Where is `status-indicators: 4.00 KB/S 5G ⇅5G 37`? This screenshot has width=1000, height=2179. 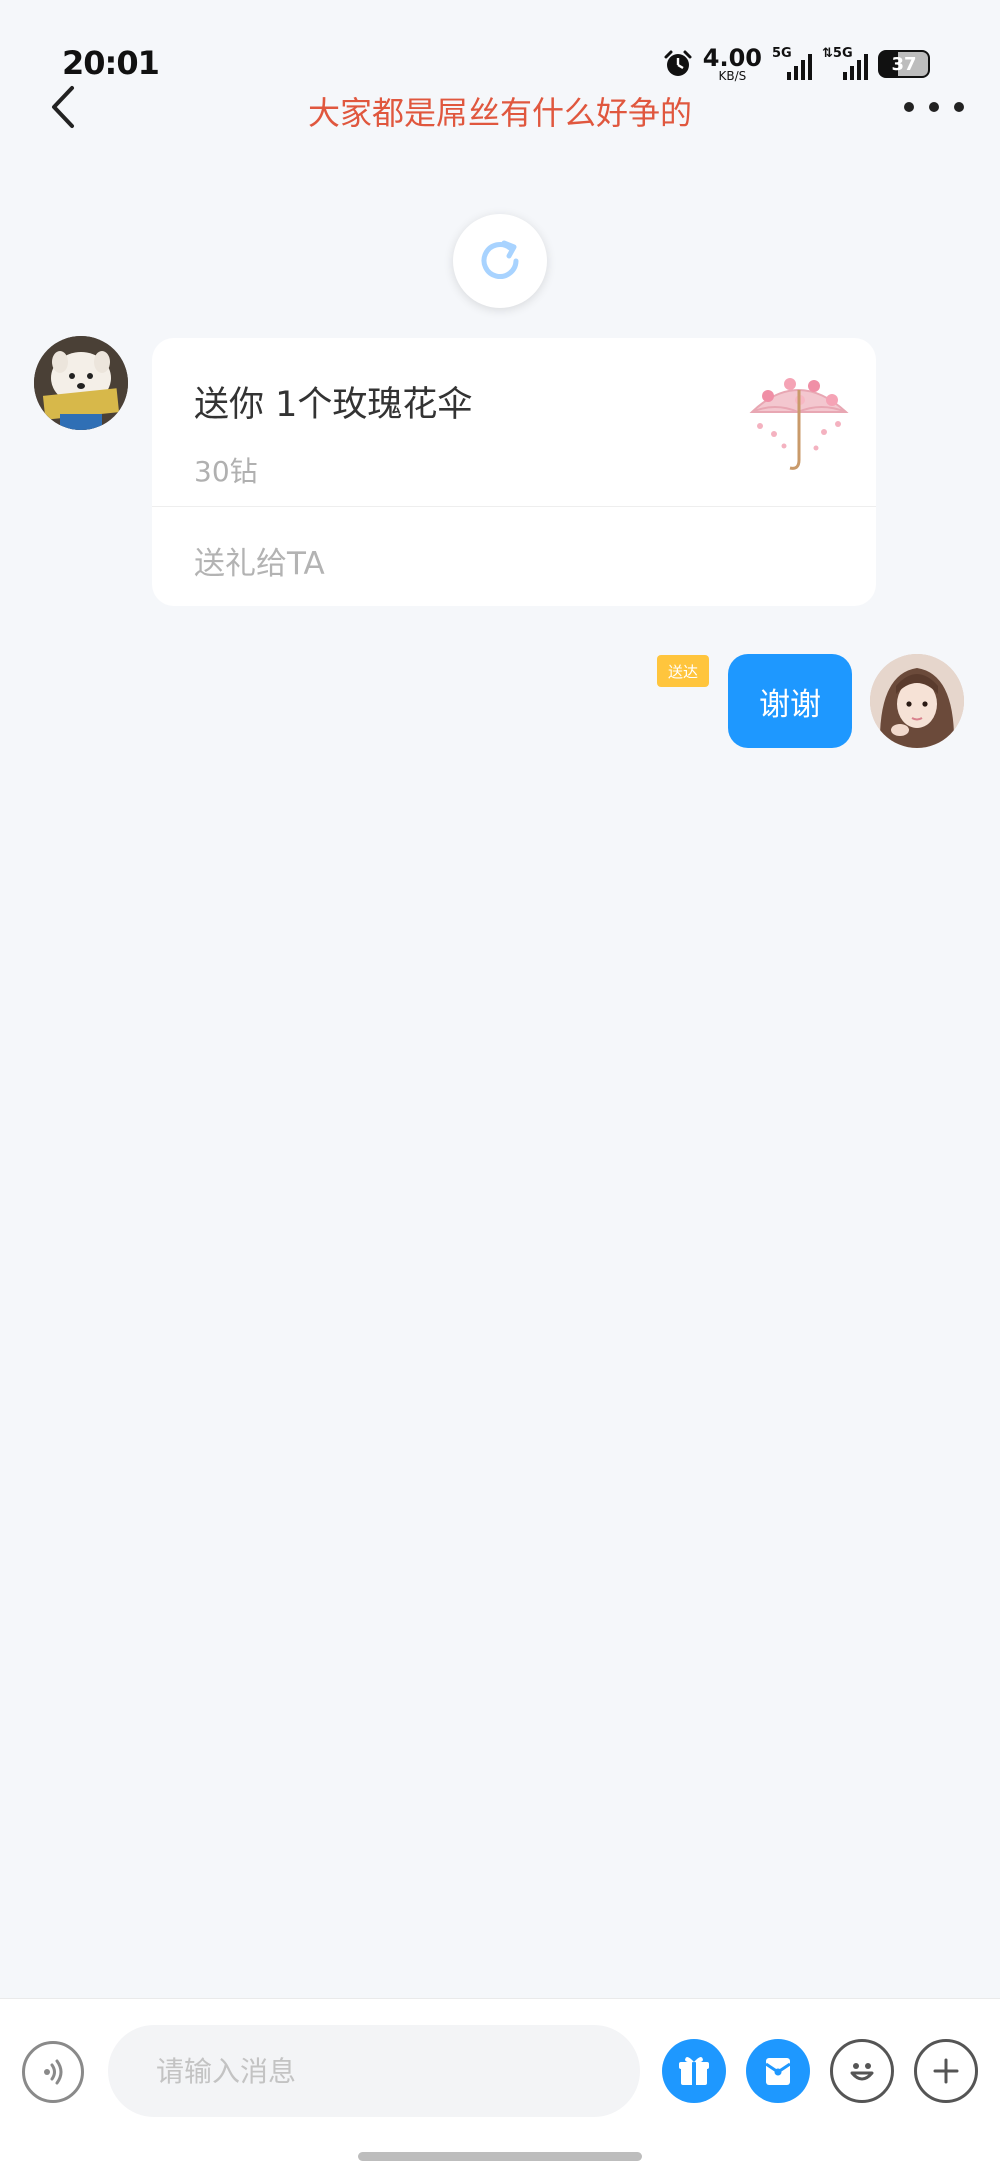
status-indicators: 4.00 KB/S 5G ⇅5G 37 is located at coordinates (796, 64).